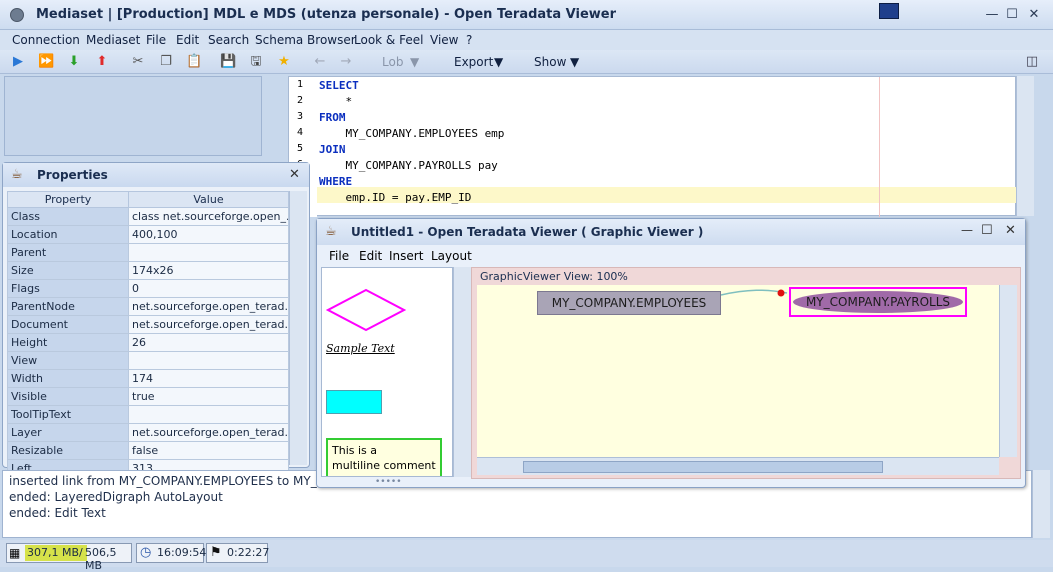 This screenshot has width=1053, height=572. I want to click on canvas-horizontal-scrollbar, so click(738, 466).